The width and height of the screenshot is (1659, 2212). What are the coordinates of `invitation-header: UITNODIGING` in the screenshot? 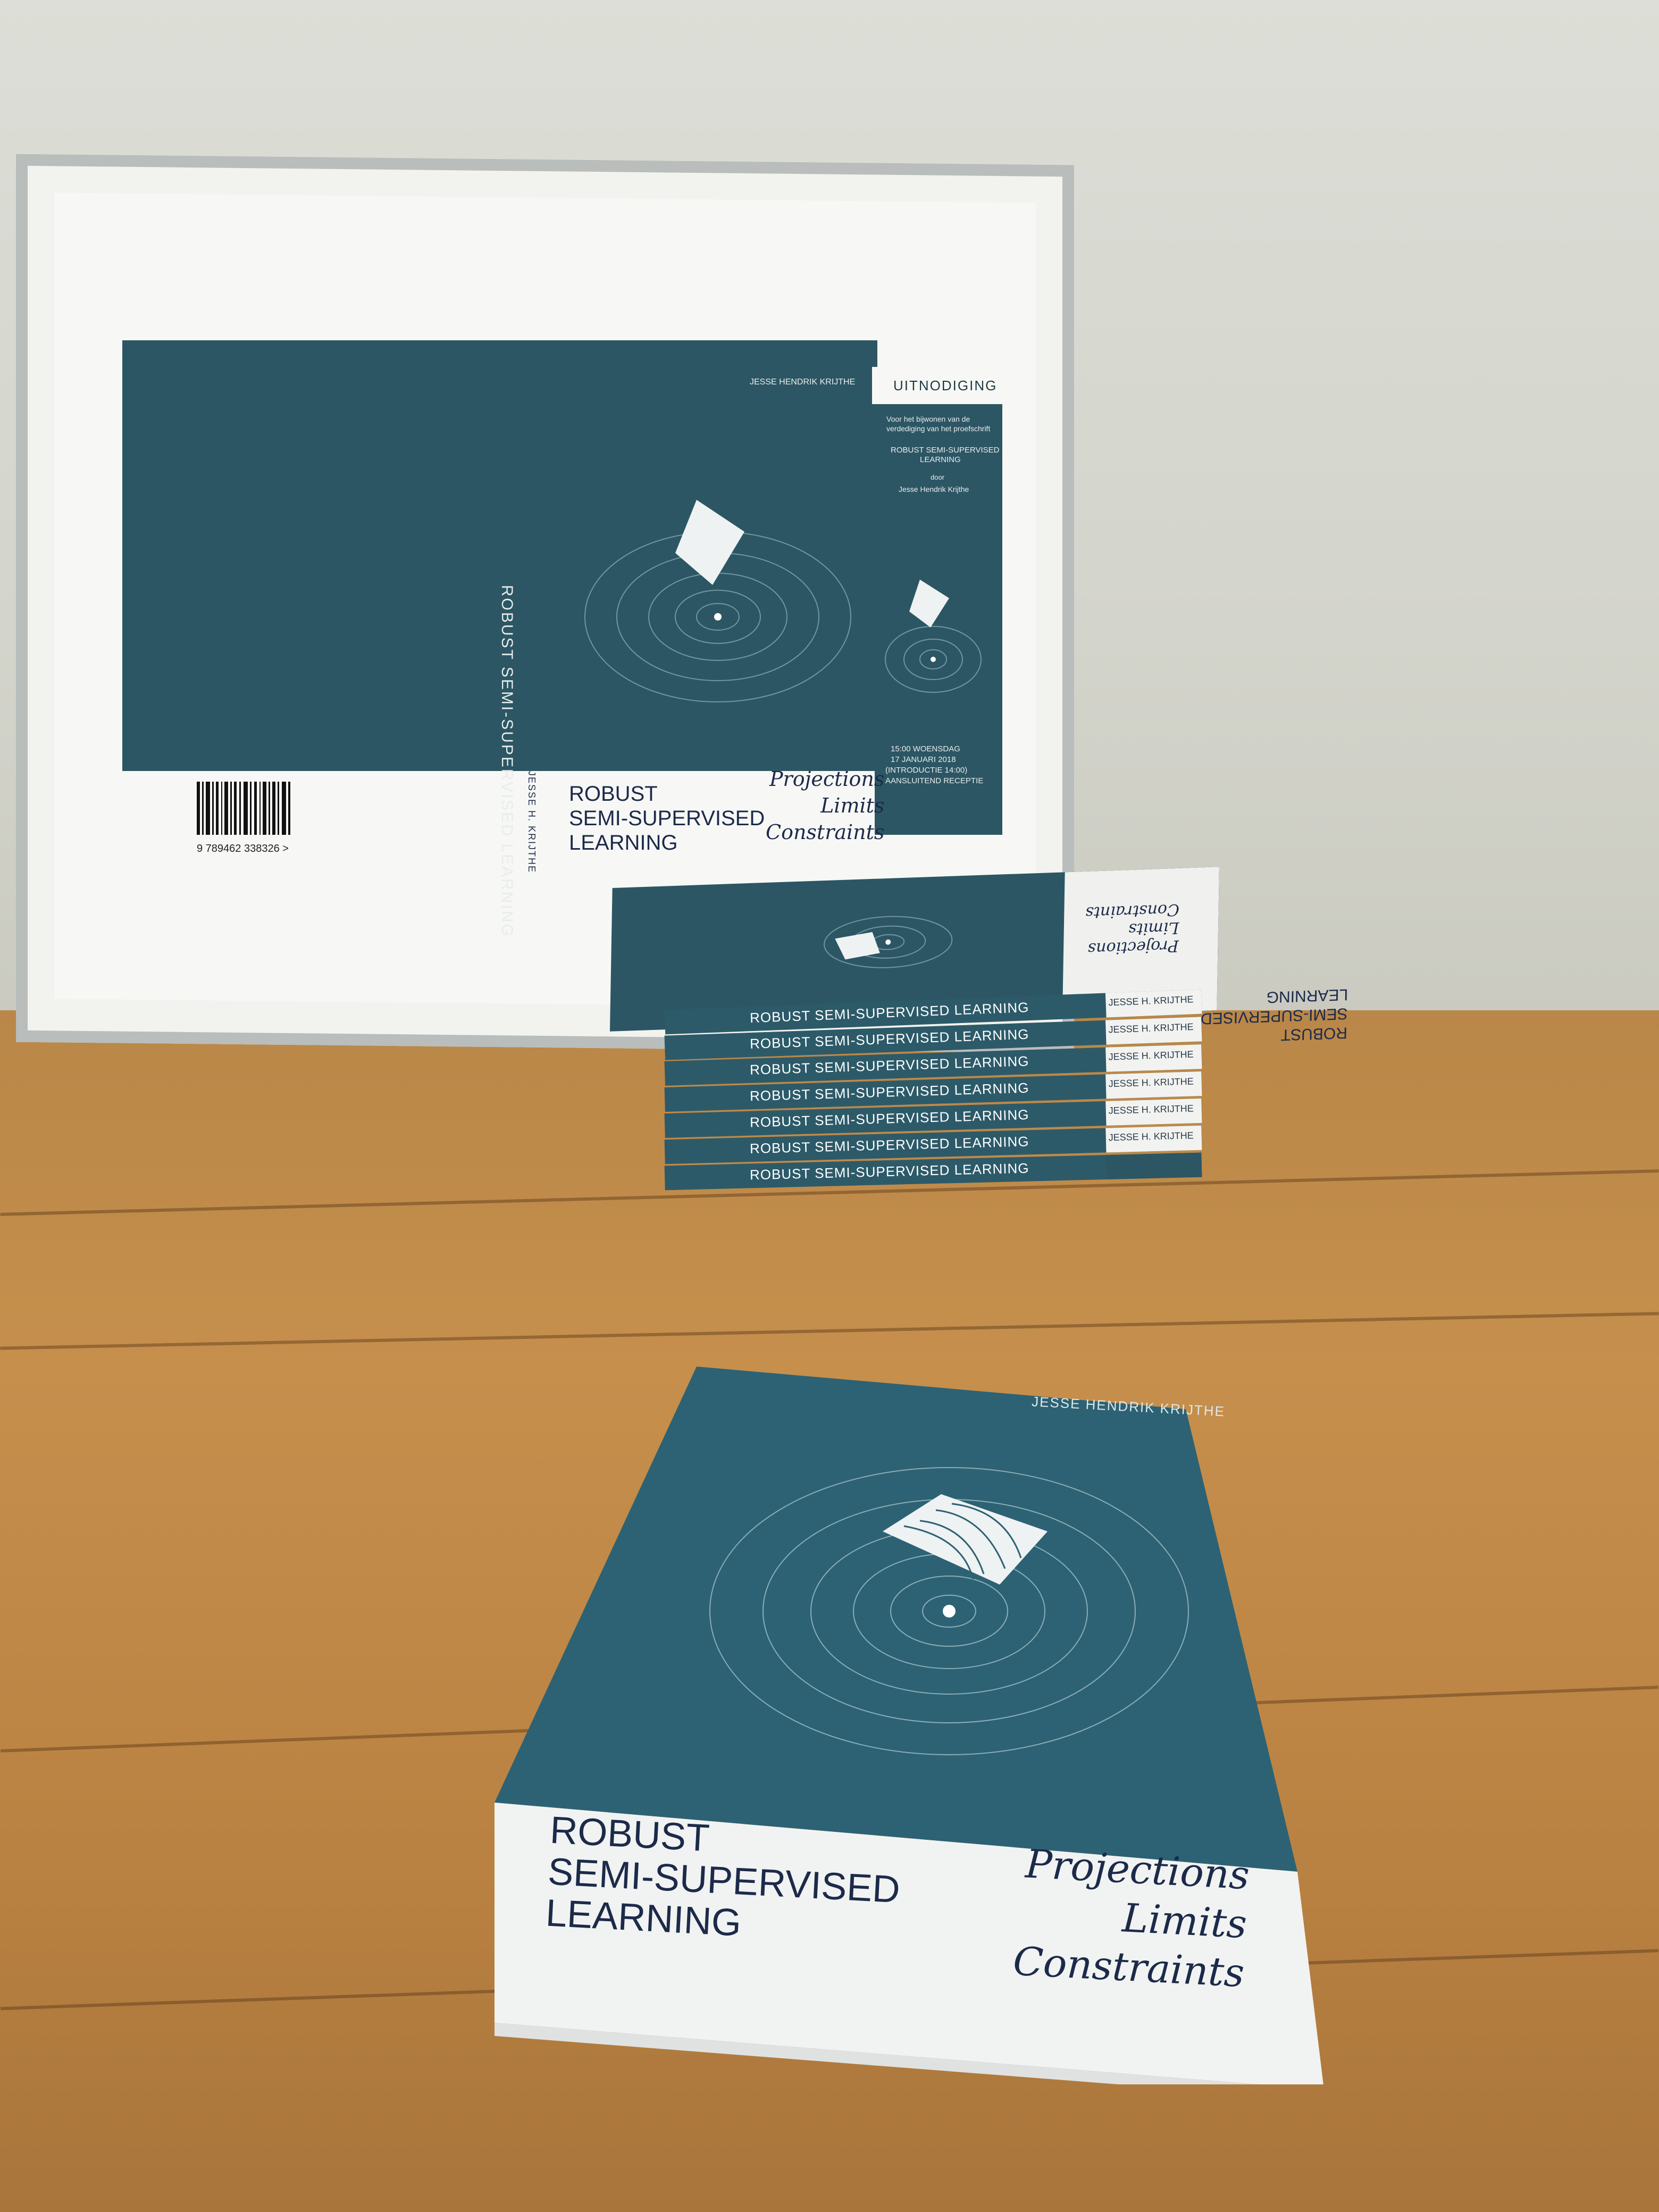 It's located at (938, 385).